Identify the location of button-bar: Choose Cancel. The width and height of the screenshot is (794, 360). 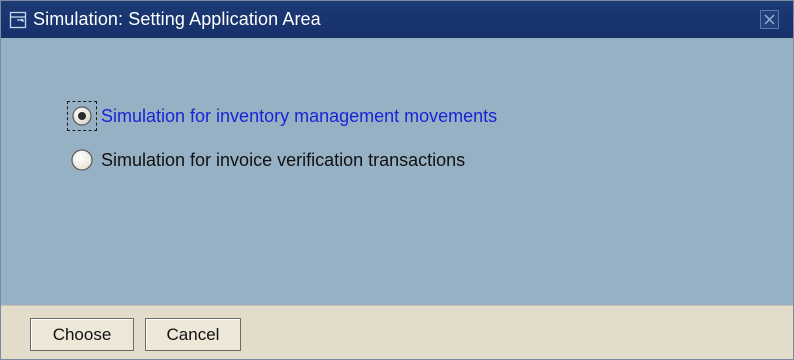
(397, 332).